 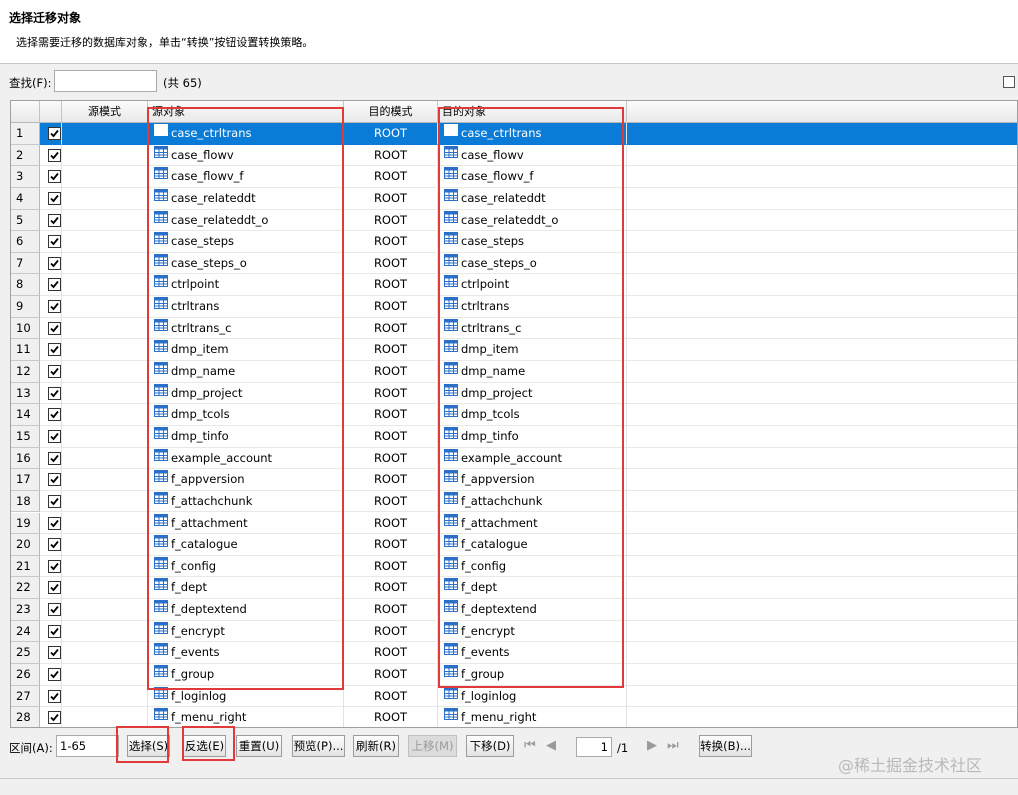 I want to click on target-object-name: ctrltrans, so click(x=485, y=306).